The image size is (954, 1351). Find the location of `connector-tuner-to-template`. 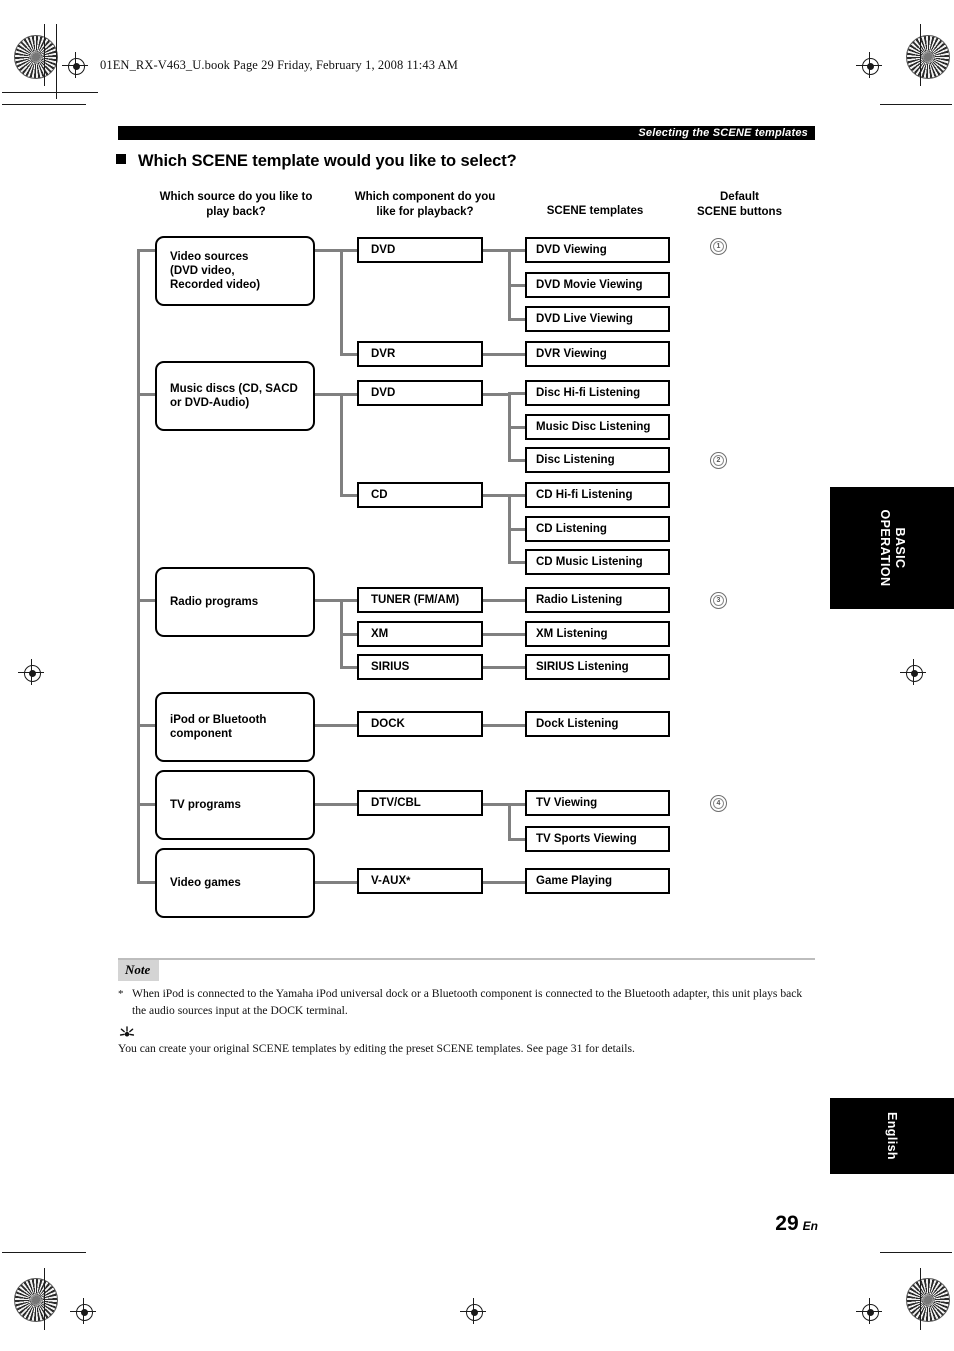

connector-tuner-to-template is located at coordinates (504, 601).